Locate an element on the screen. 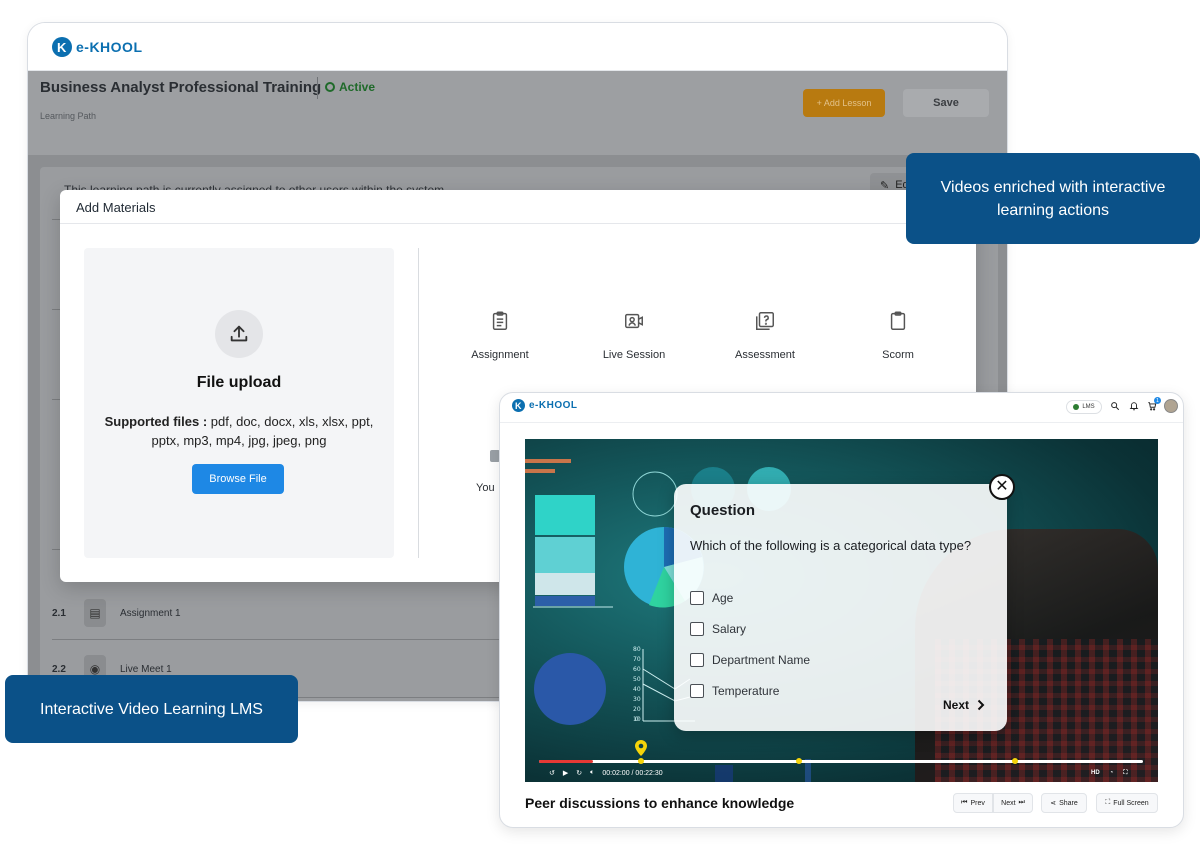 Image resolution: width=1200 pixels, height=844 pixels. option-label: Department Name is located at coordinates (761, 660).